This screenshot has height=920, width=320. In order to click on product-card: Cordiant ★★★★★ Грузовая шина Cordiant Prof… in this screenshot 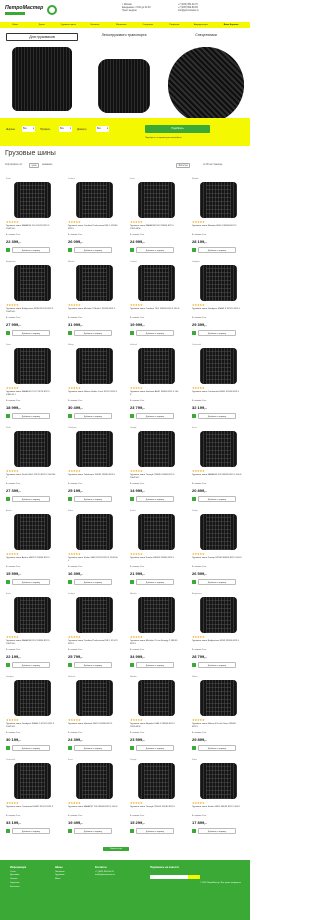, I will do `click(94, 633)`.